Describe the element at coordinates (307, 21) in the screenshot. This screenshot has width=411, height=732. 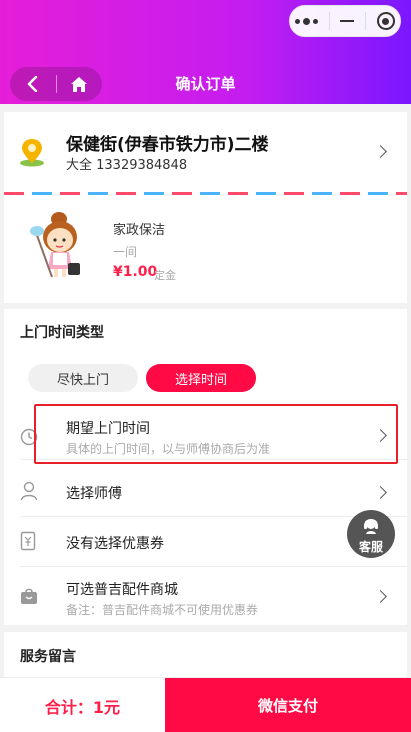
I see `more-dots-icon` at that location.